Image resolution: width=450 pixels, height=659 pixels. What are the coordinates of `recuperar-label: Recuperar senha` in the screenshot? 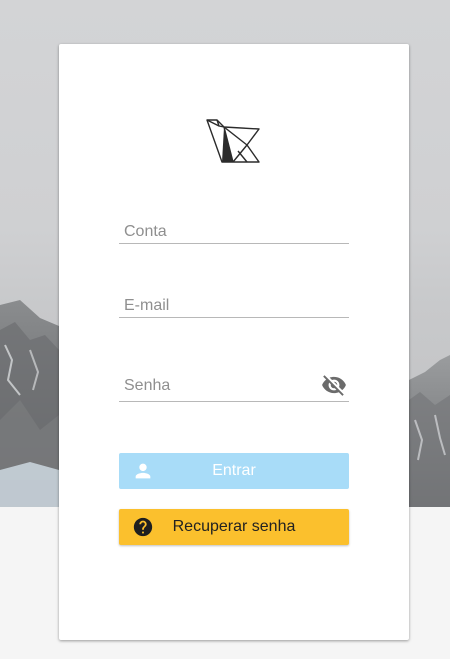 It's located at (234, 526).